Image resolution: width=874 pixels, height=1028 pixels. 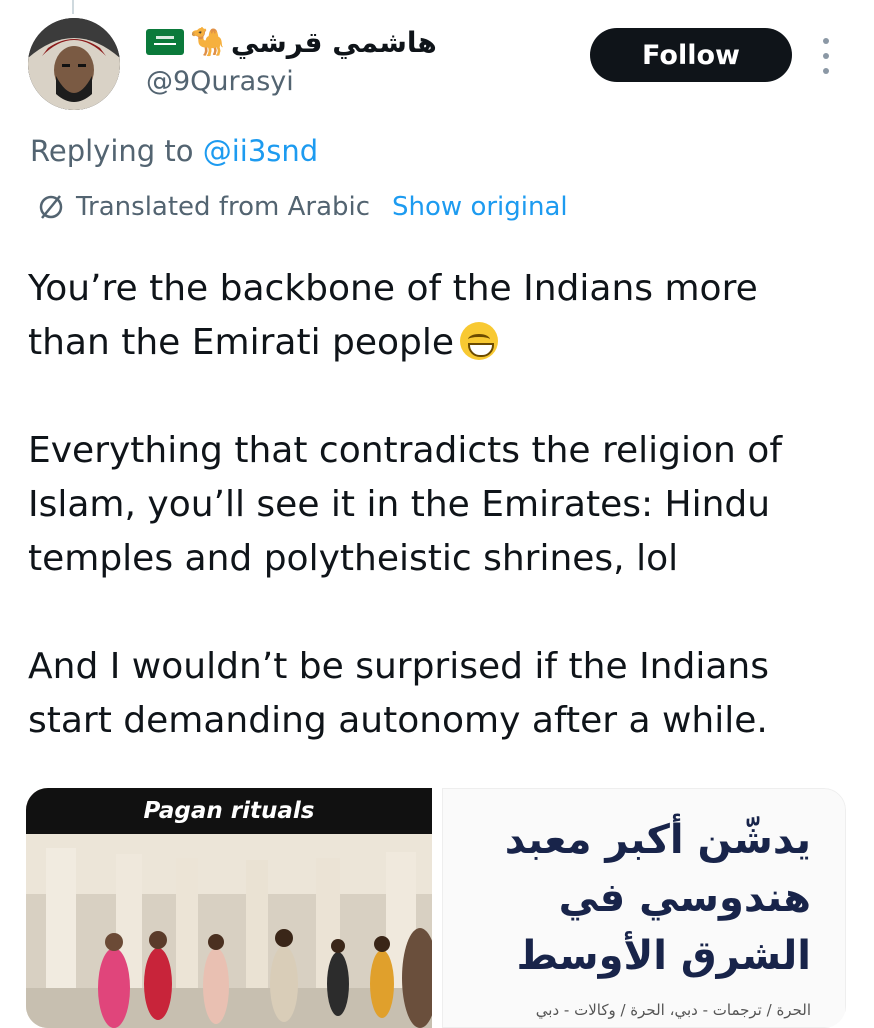 I want to click on avatar, so click(x=74, y=64).